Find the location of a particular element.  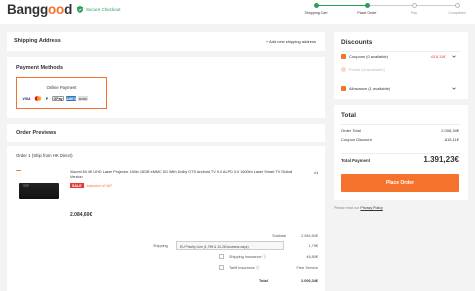

coupons-label: Coupons (0 available) is located at coordinates (368, 56).